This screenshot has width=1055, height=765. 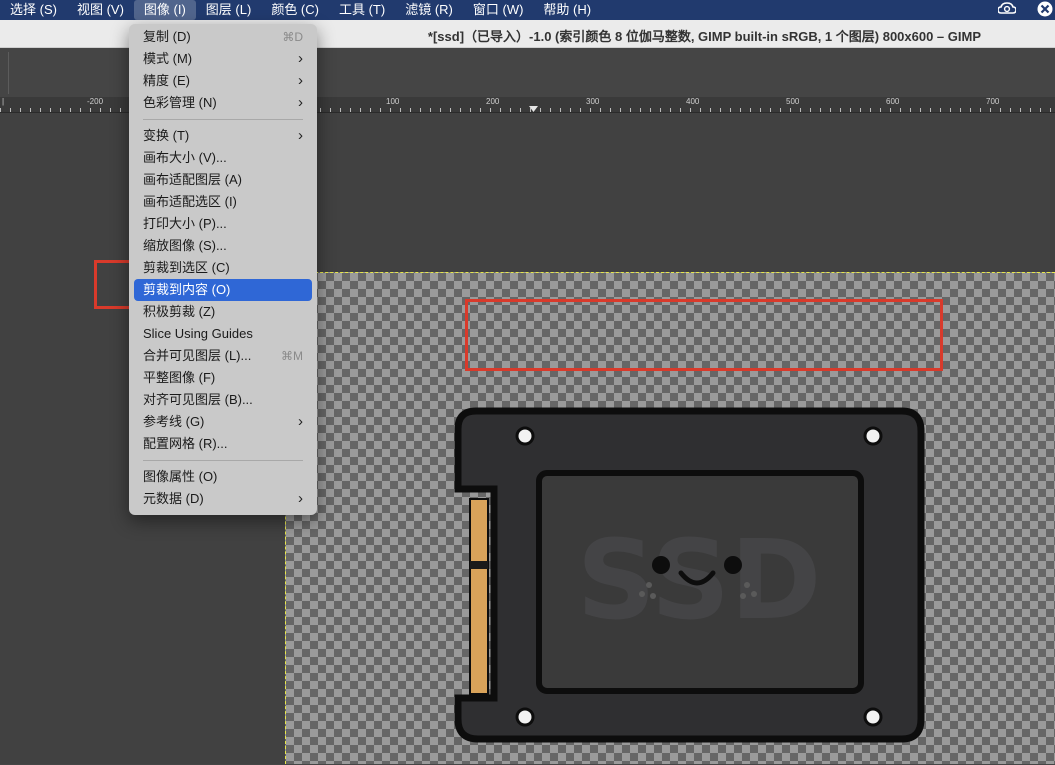 What do you see at coordinates (223, 378) in the screenshot?
I see `image-menu-item: 平整图像 (F)` at bounding box center [223, 378].